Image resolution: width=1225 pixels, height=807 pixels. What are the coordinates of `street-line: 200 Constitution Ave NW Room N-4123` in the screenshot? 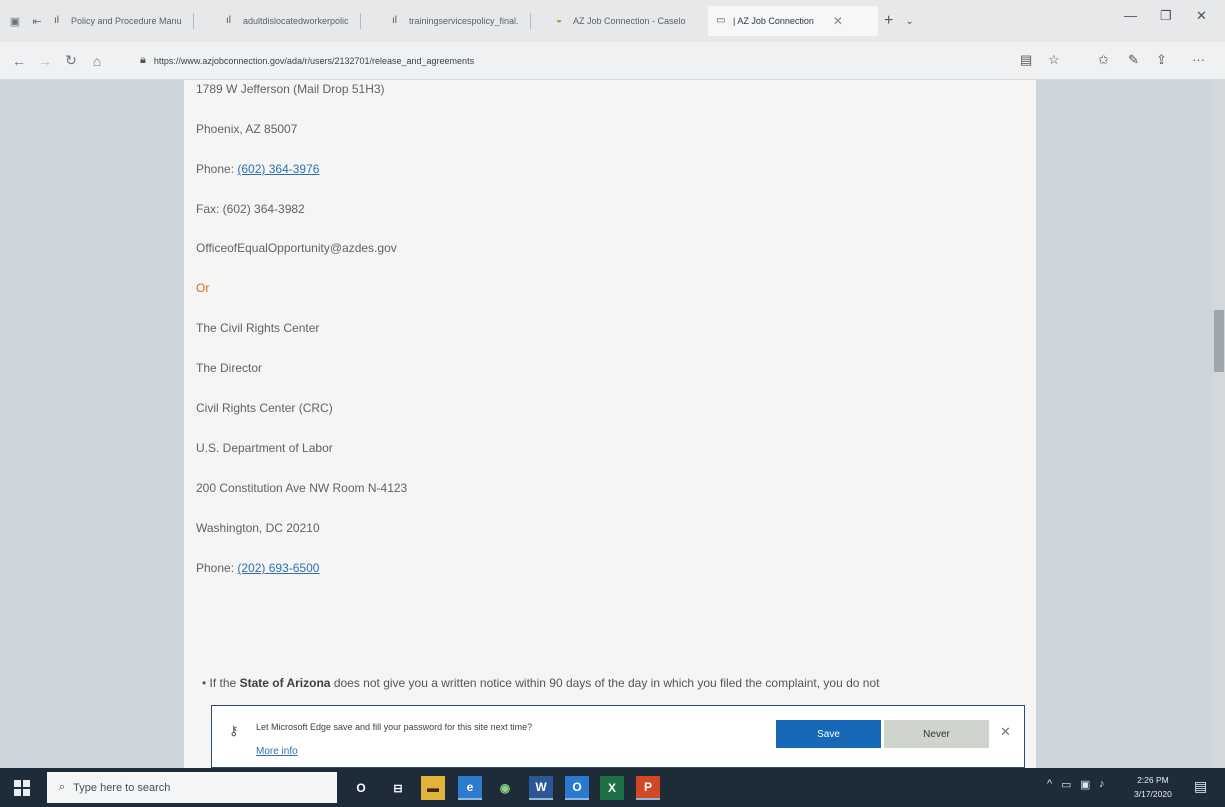 It's located at (302, 488).